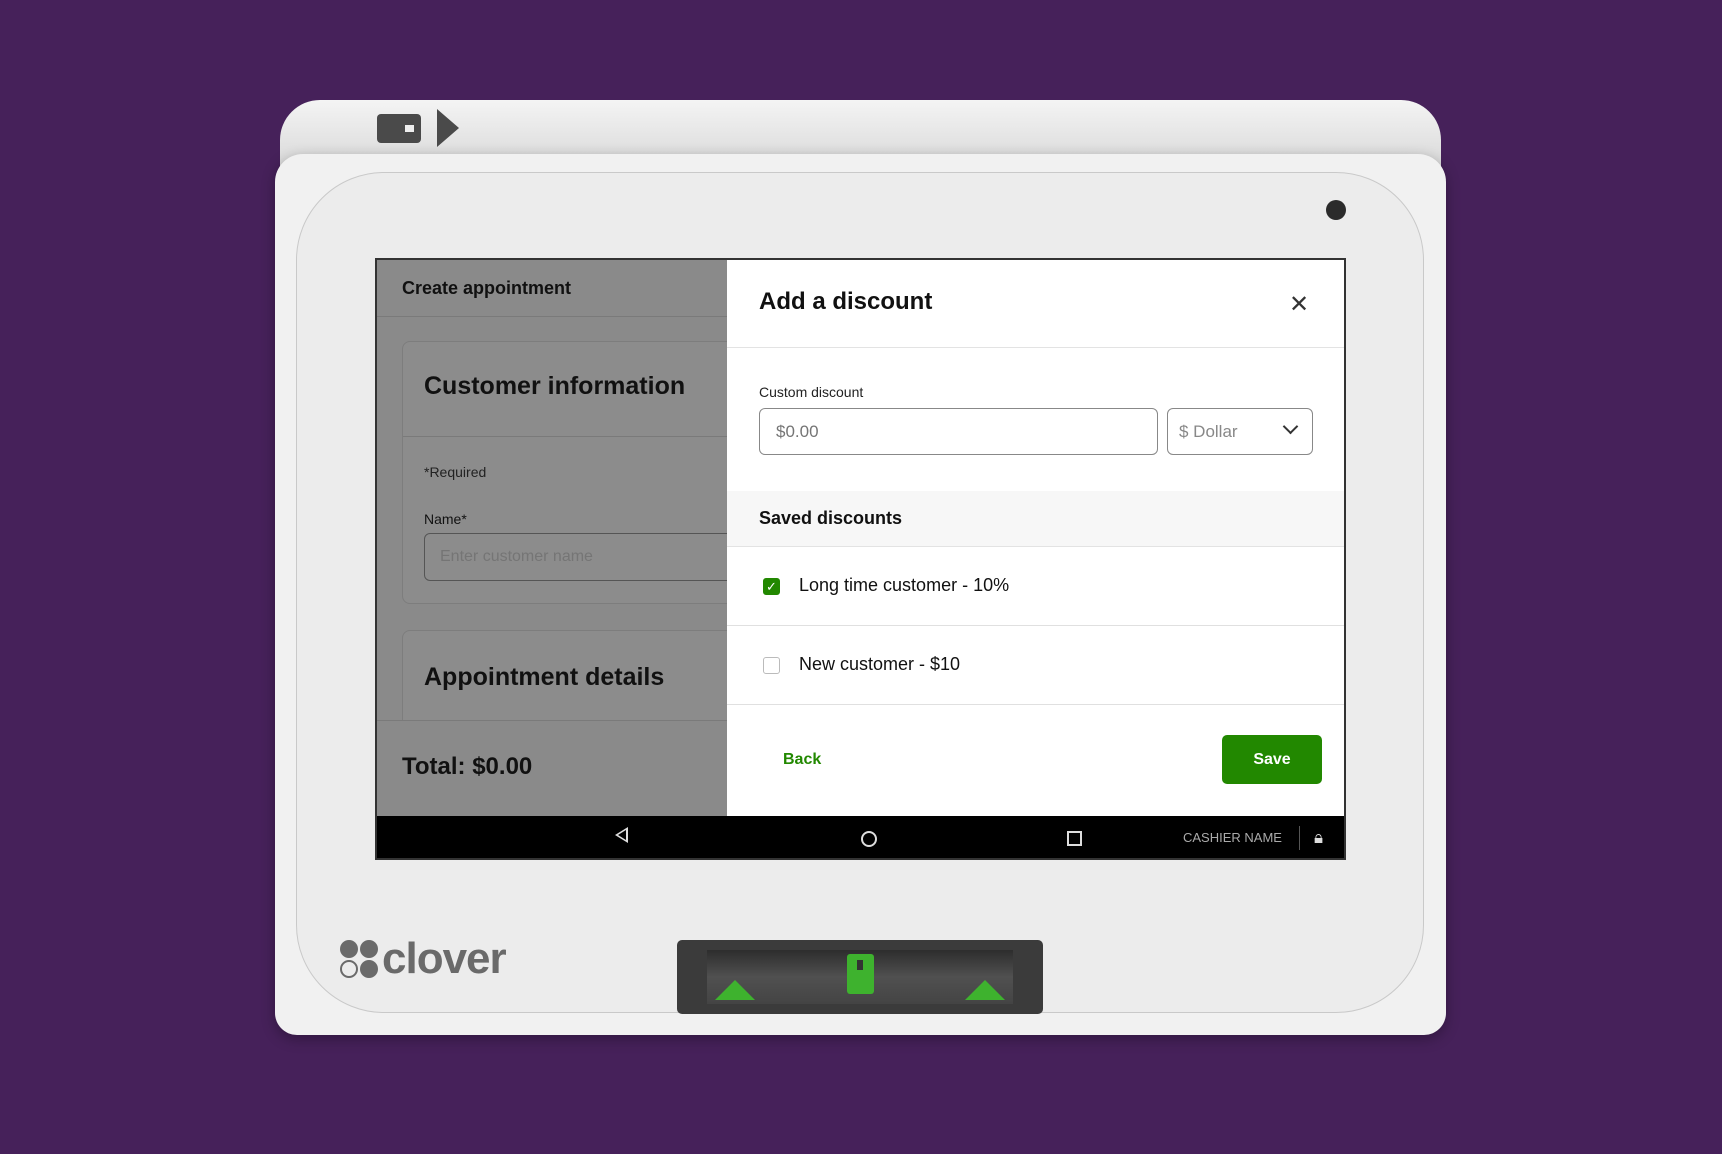  I want to click on card-icon, so click(860, 974).